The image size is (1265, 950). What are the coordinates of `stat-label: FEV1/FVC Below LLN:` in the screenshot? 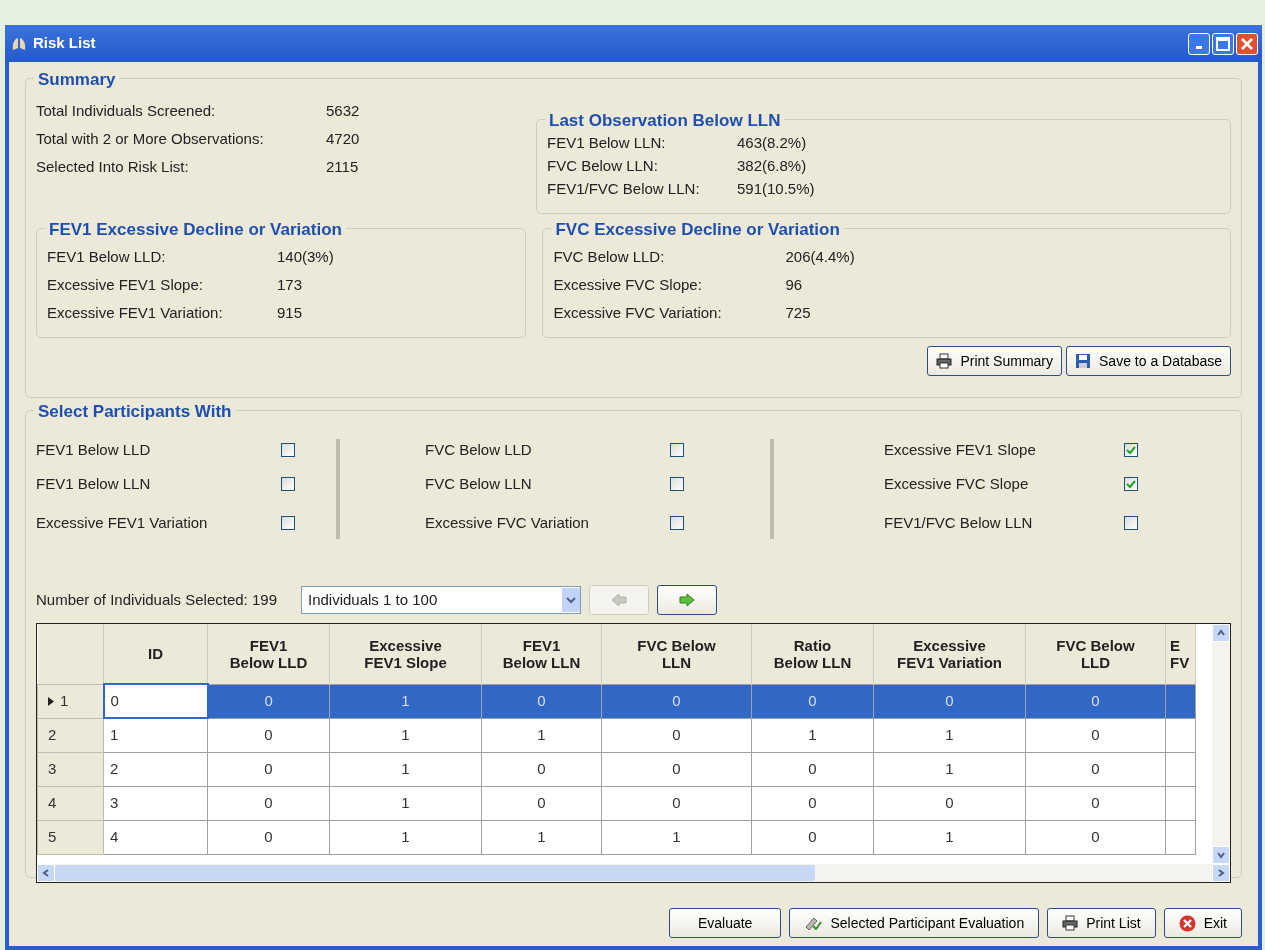 It's located at (624, 189).